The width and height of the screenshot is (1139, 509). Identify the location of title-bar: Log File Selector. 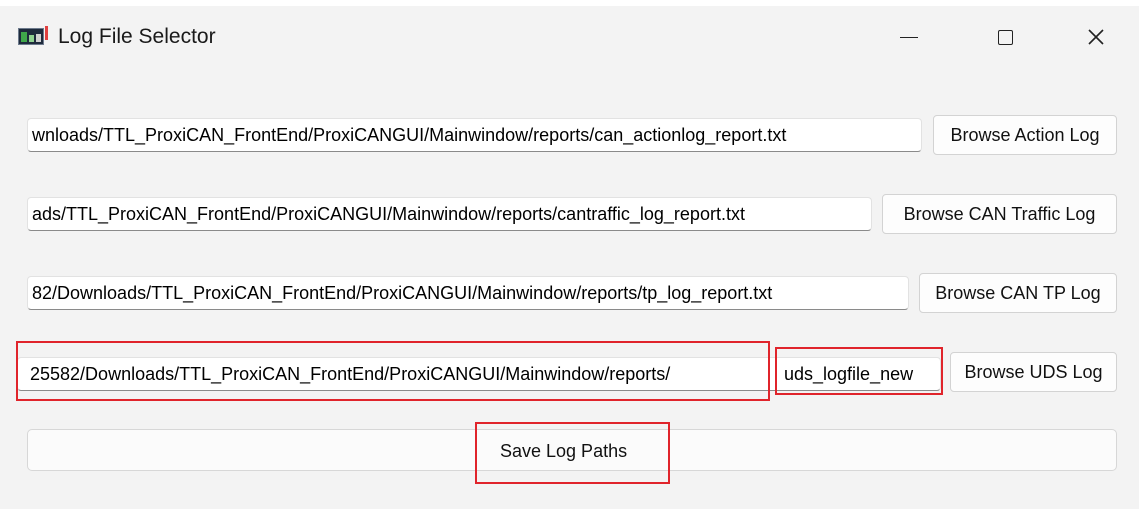
(569, 34).